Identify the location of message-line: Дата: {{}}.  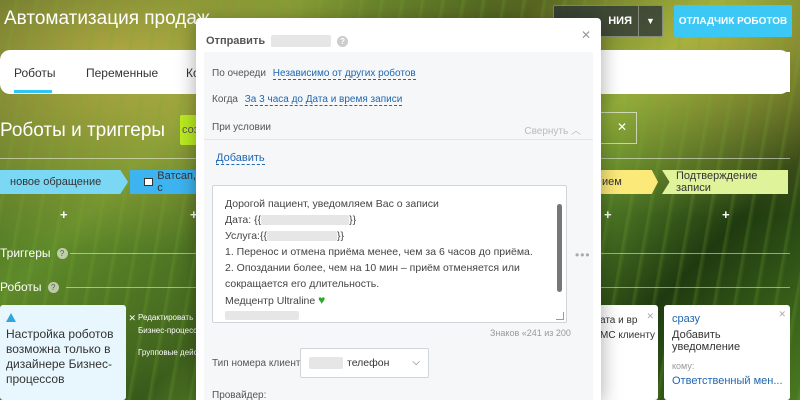
(395, 220).